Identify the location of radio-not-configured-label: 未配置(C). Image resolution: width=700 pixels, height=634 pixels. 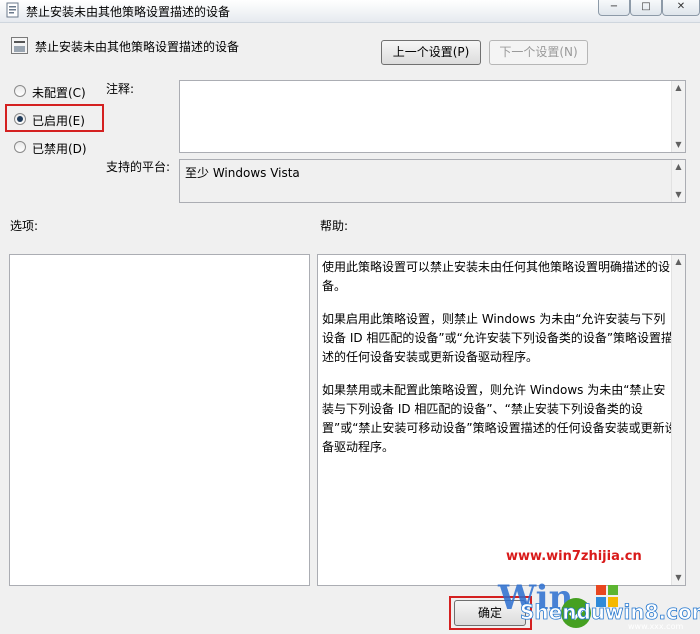
(59, 93).